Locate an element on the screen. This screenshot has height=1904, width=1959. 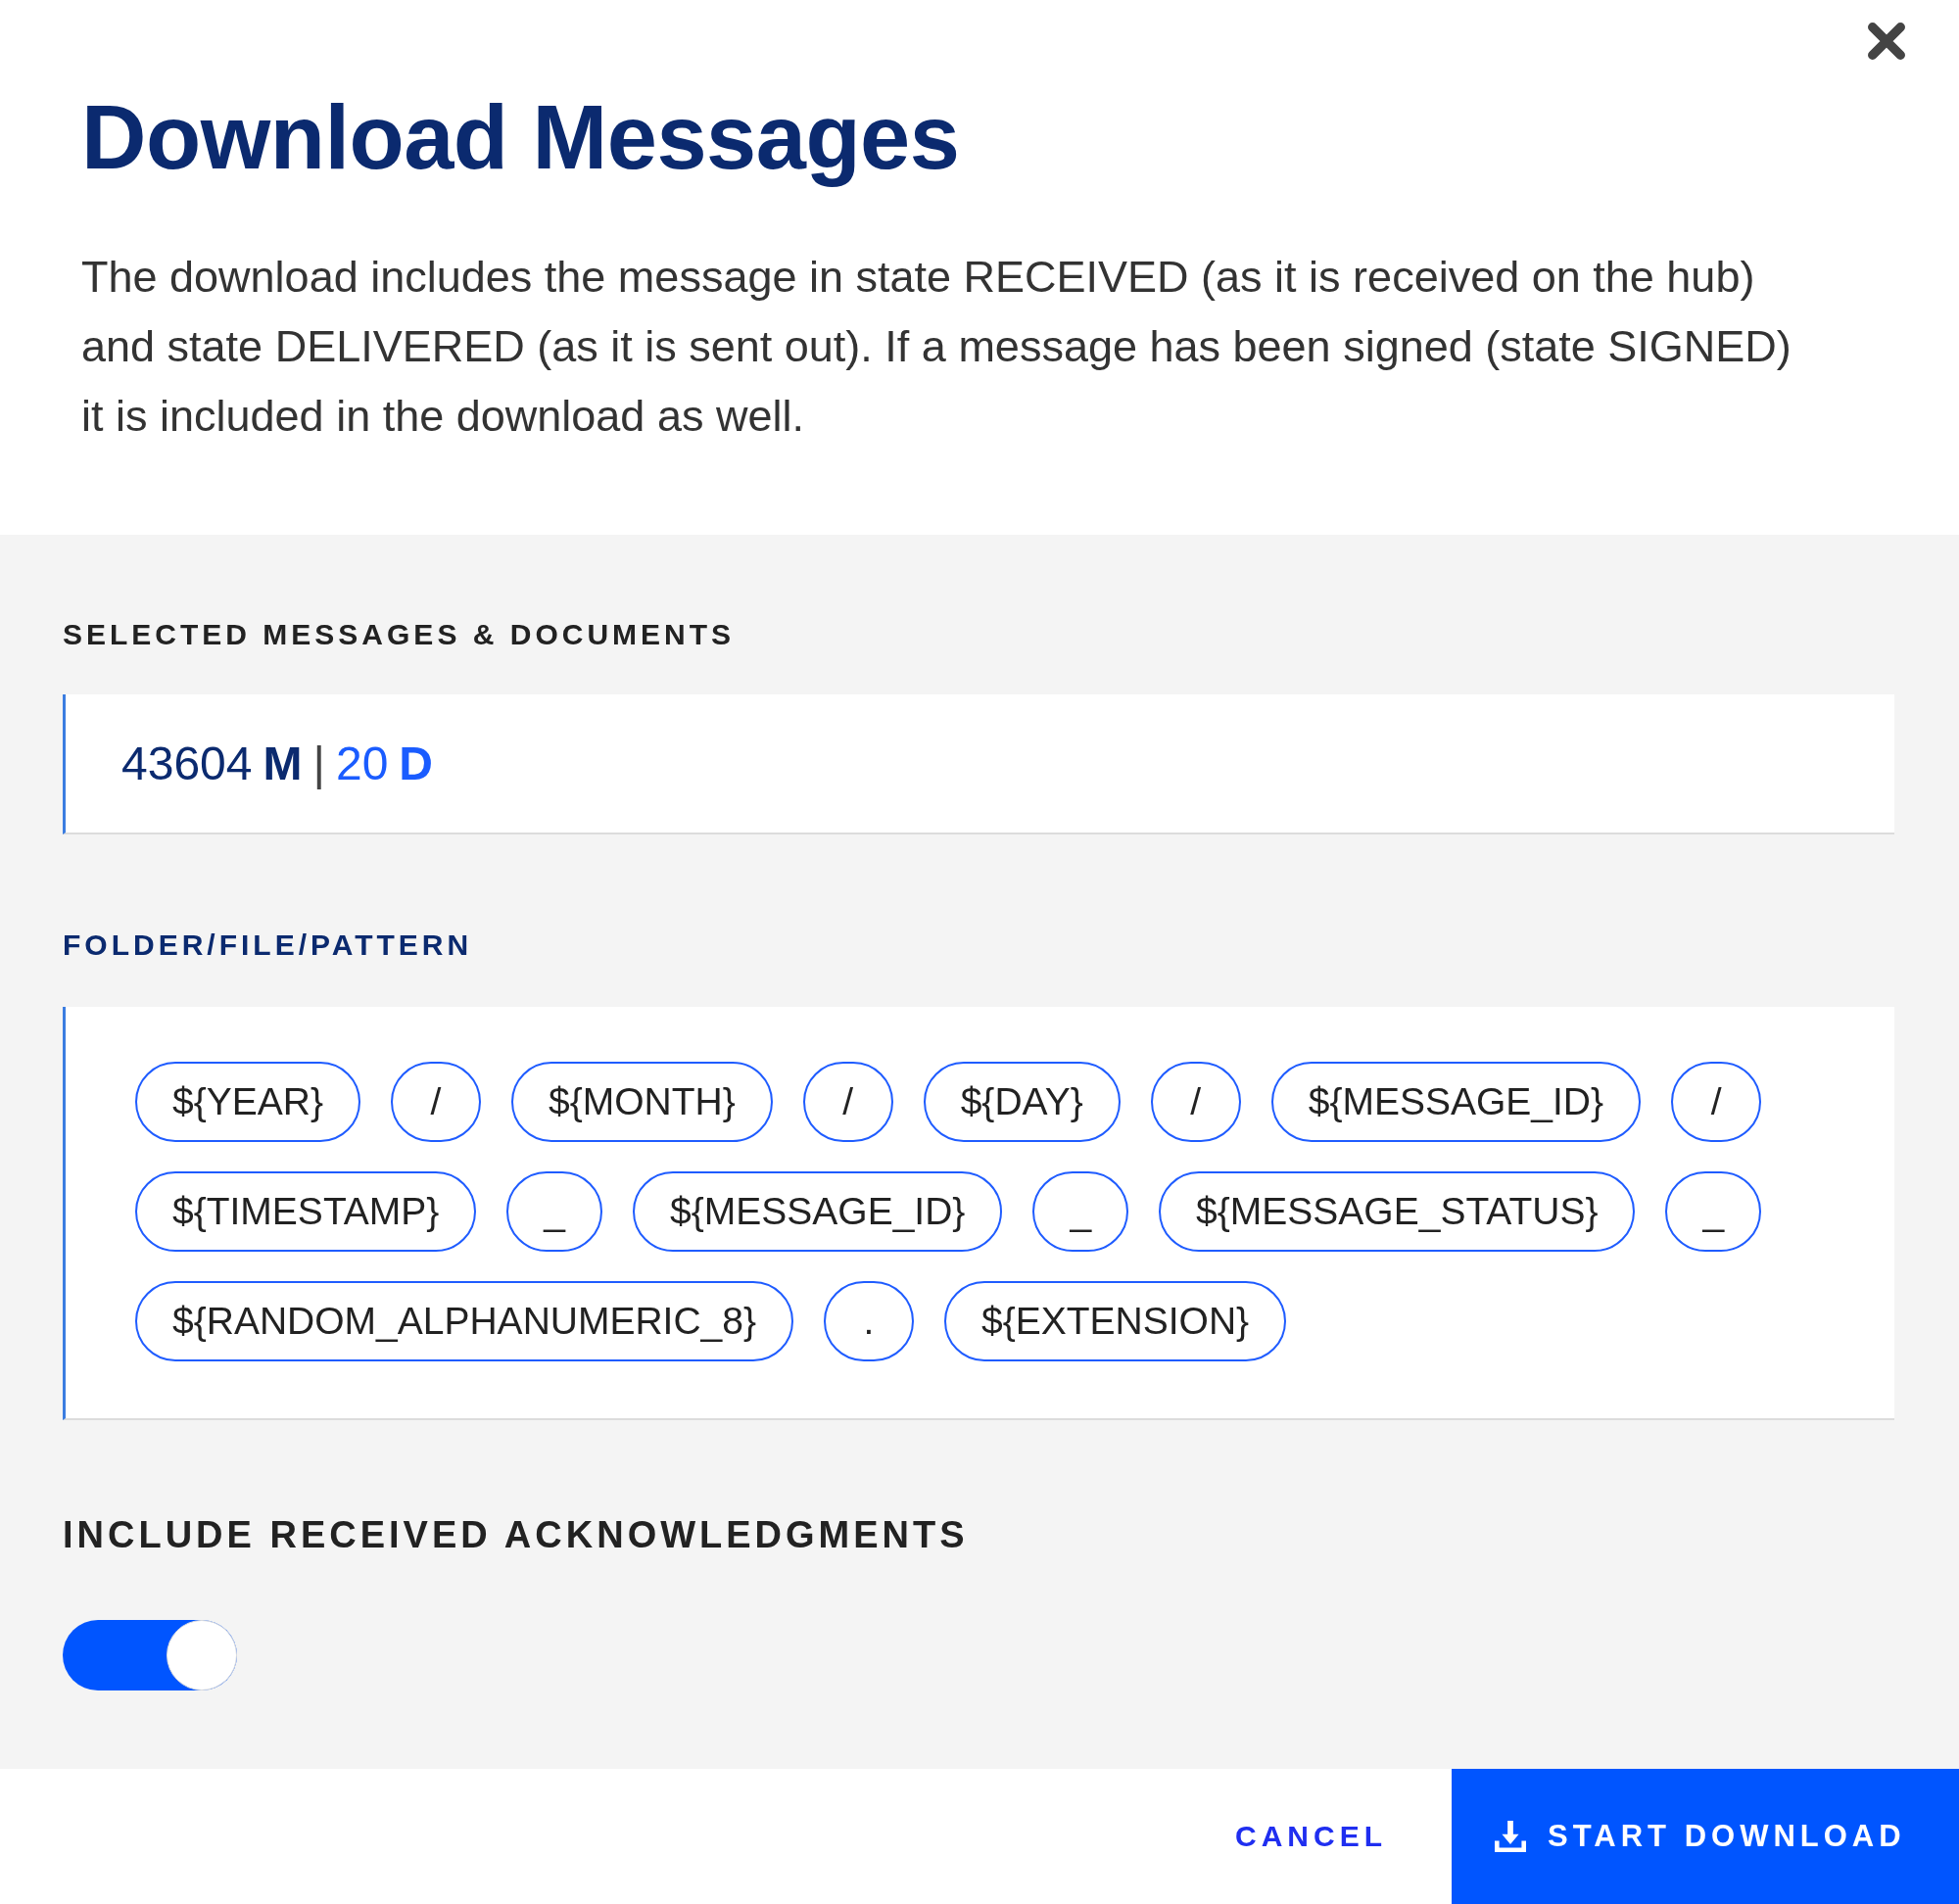
pattern-token: ${RANDOM_ALPHANUMERIC_8} is located at coordinates (464, 1321).